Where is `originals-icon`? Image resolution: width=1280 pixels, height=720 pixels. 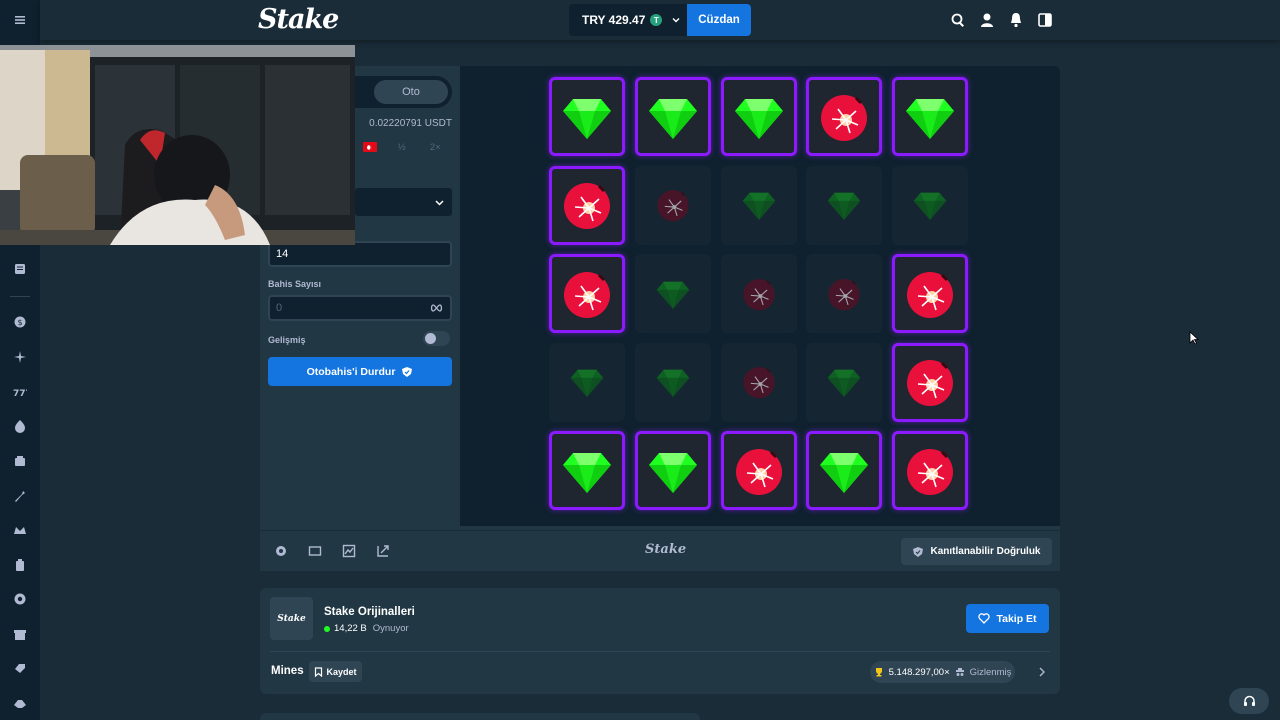
originals-icon is located at coordinates (20, 530).